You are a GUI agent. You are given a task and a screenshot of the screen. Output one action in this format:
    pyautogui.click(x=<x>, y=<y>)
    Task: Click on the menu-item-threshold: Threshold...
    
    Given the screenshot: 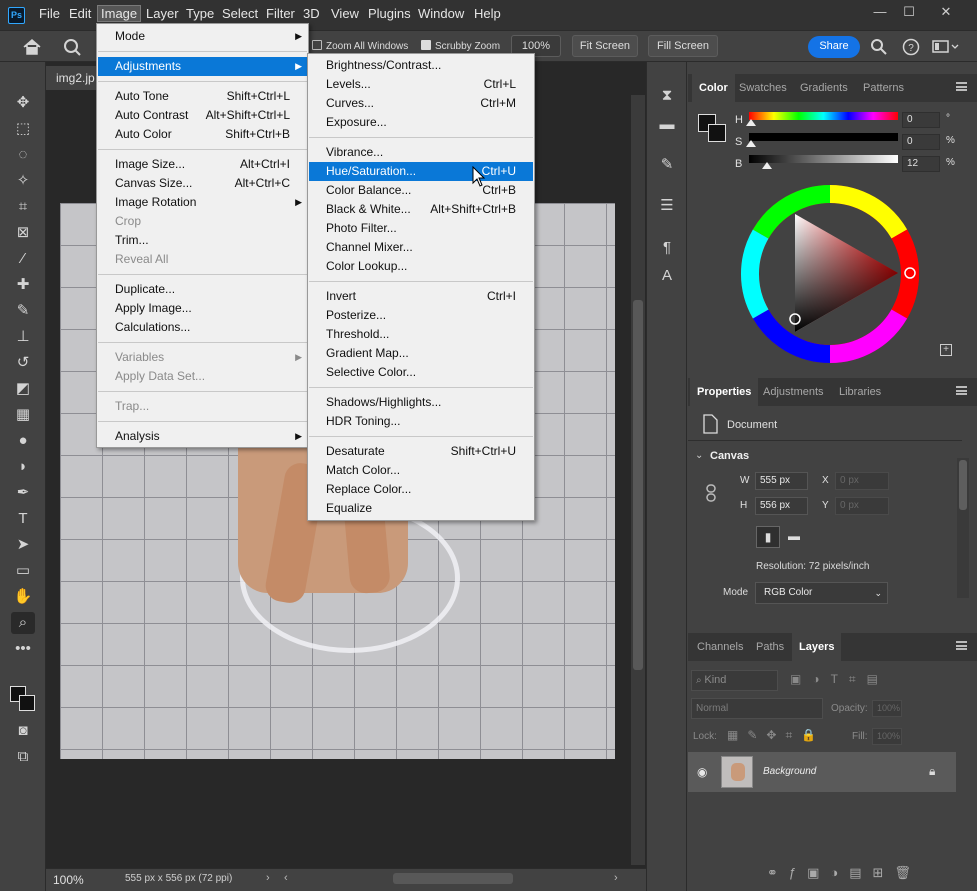 What is the action you would take?
    pyautogui.click(x=421, y=334)
    